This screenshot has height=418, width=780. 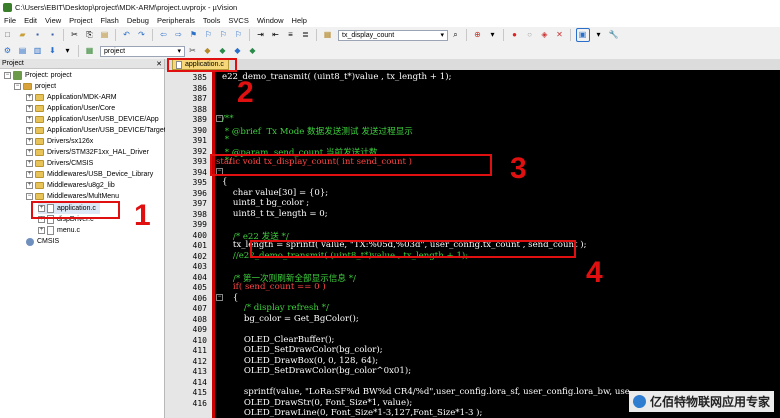 I want to click on code-line-405: {, so click(x=230, y=297).